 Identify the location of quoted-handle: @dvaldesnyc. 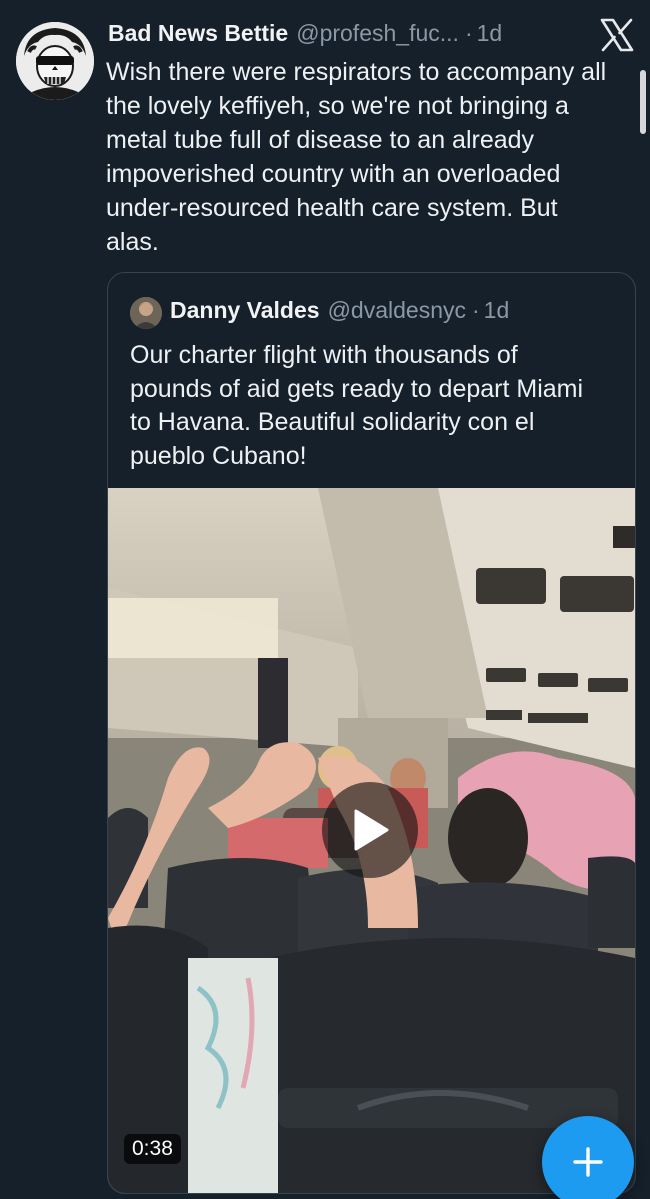
(397, 310).